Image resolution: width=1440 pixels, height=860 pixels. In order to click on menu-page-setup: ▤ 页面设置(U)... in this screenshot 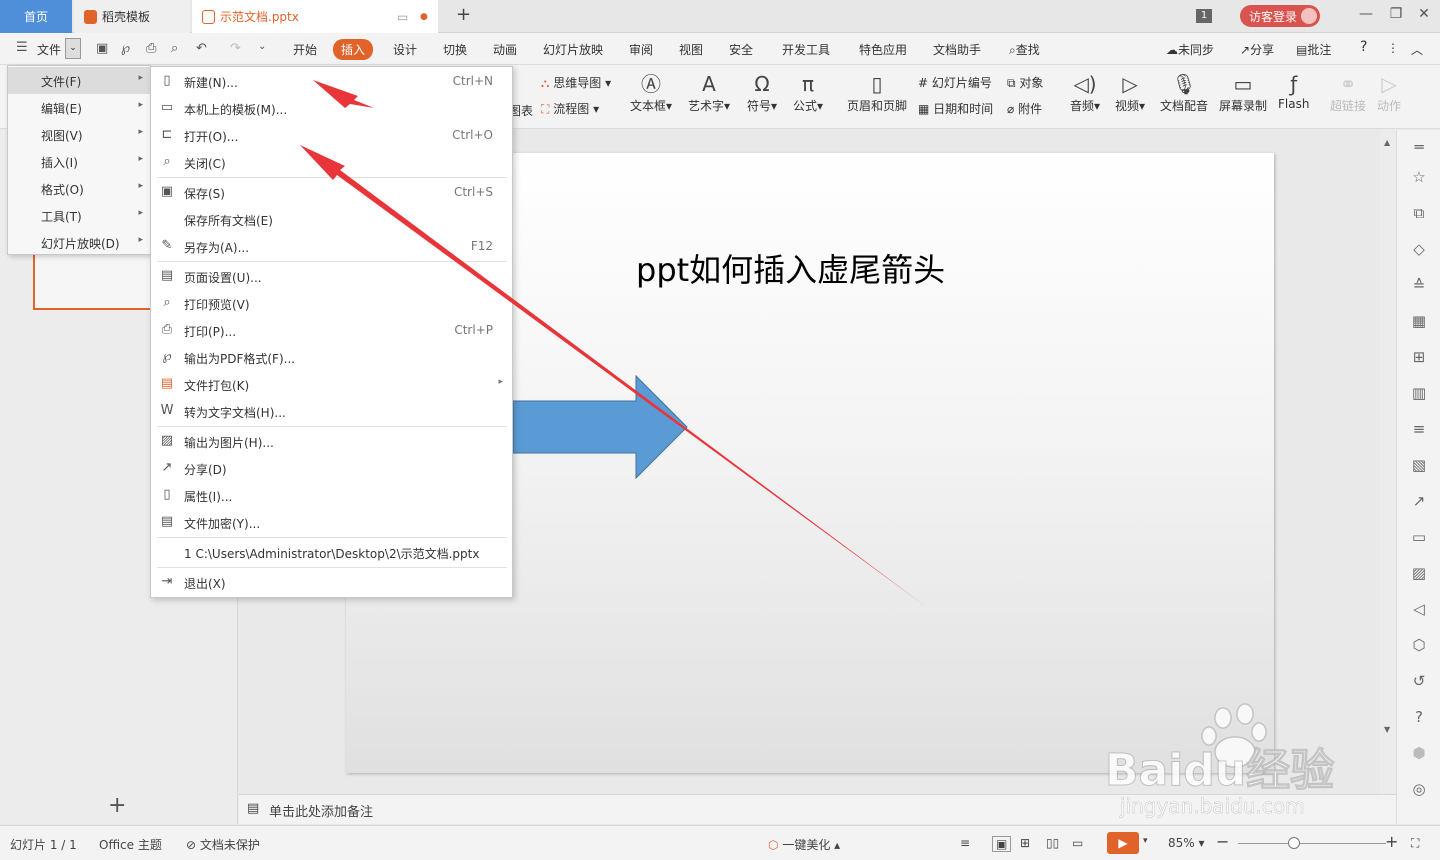, I will do `click(331, 276)`.